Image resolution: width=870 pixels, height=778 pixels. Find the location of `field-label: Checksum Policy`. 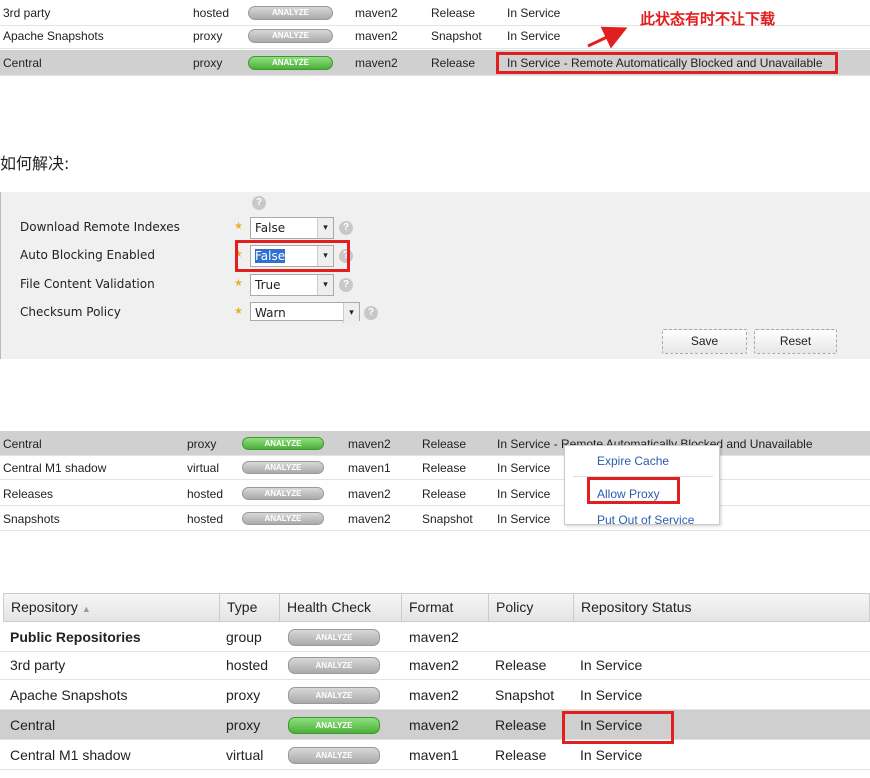

field-label: Checksum Policy is located at coordinates (70, 312).